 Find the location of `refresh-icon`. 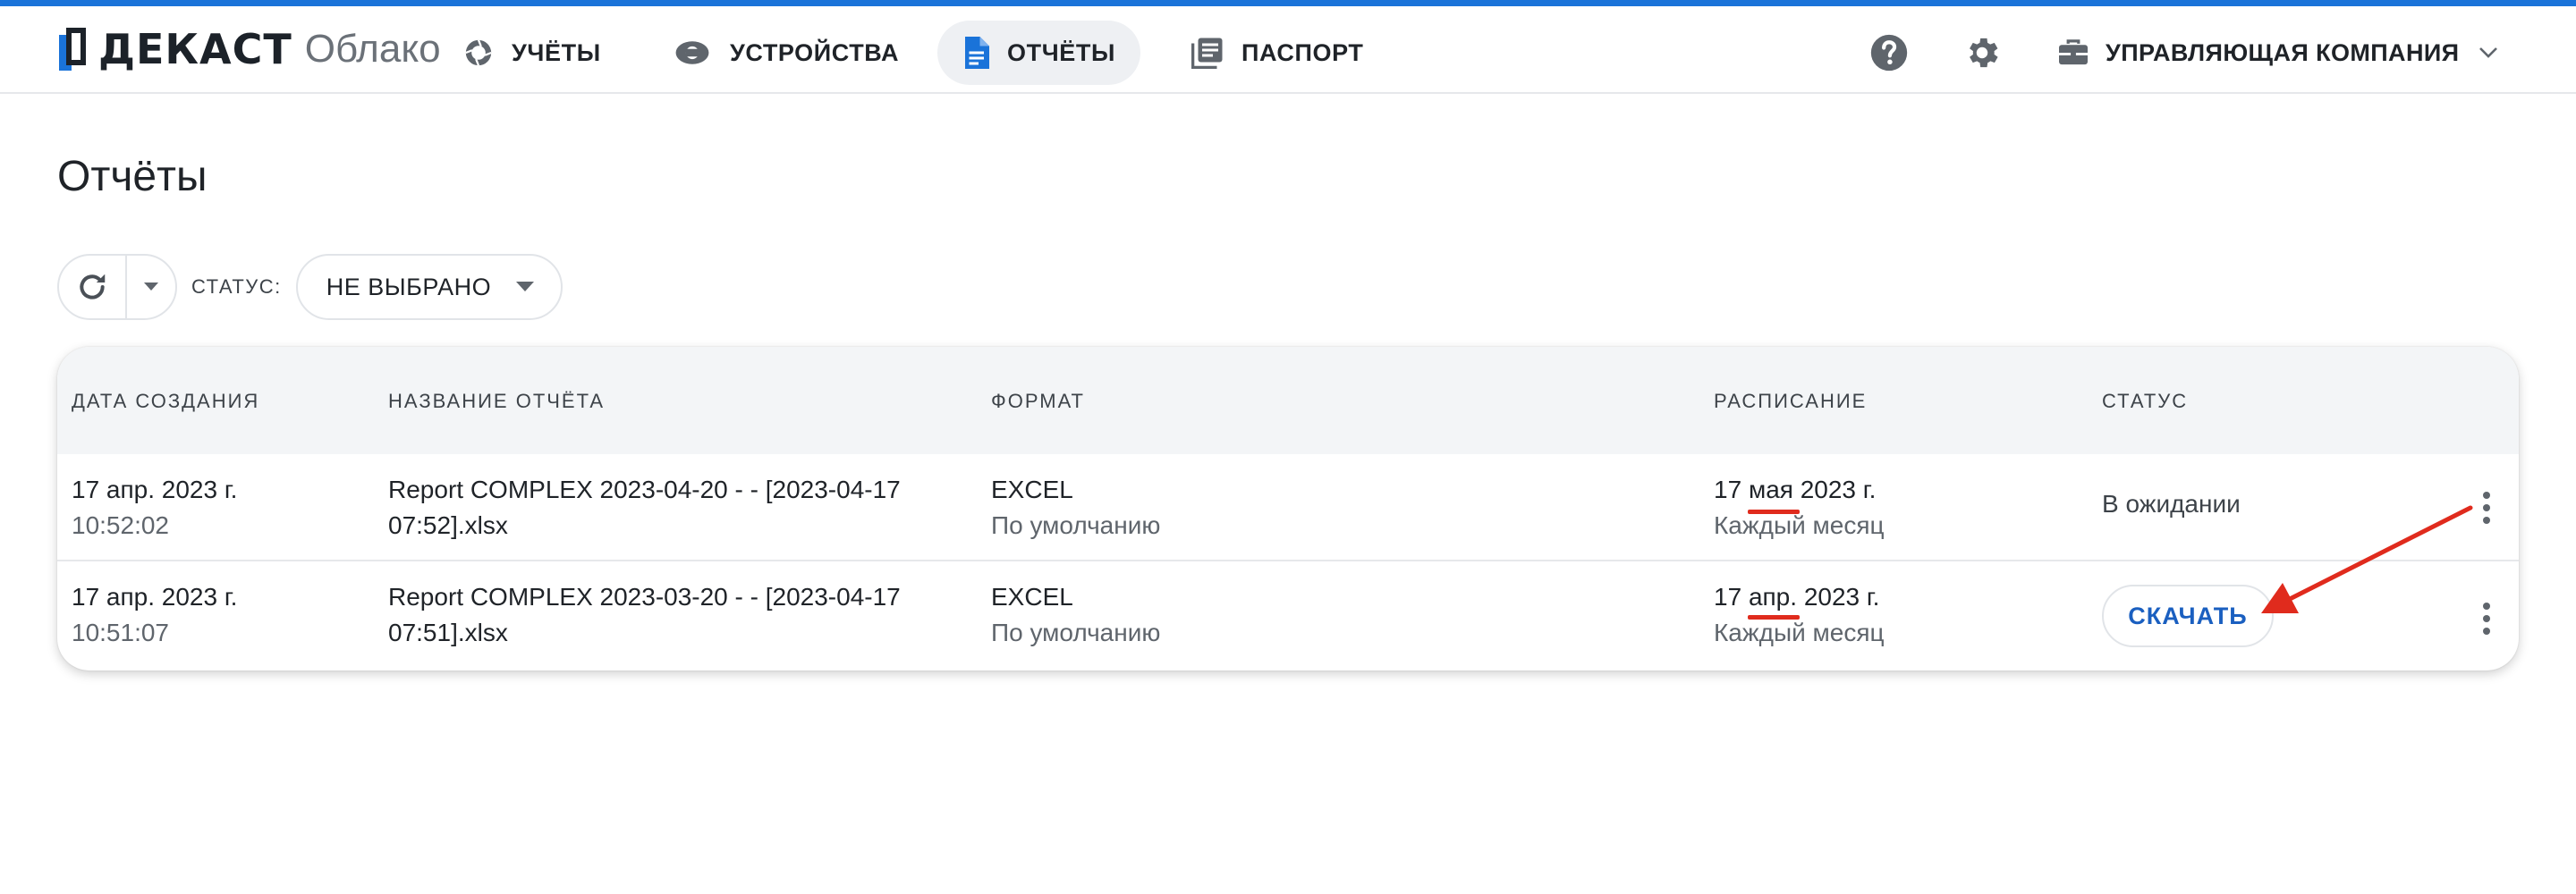

refresh-icon is located at coordinates (93, 286).